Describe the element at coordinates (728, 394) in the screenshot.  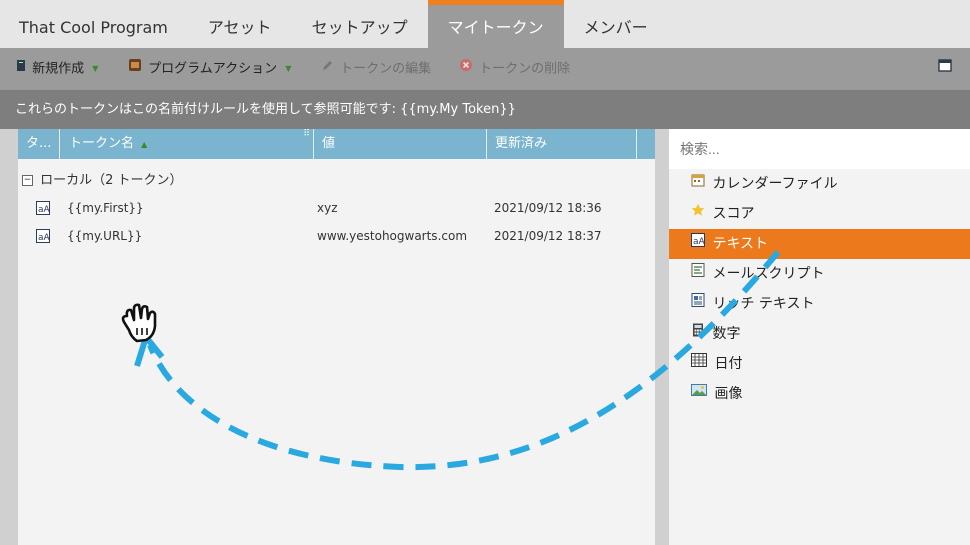
I see `palette-item-label: 画像` at that location.